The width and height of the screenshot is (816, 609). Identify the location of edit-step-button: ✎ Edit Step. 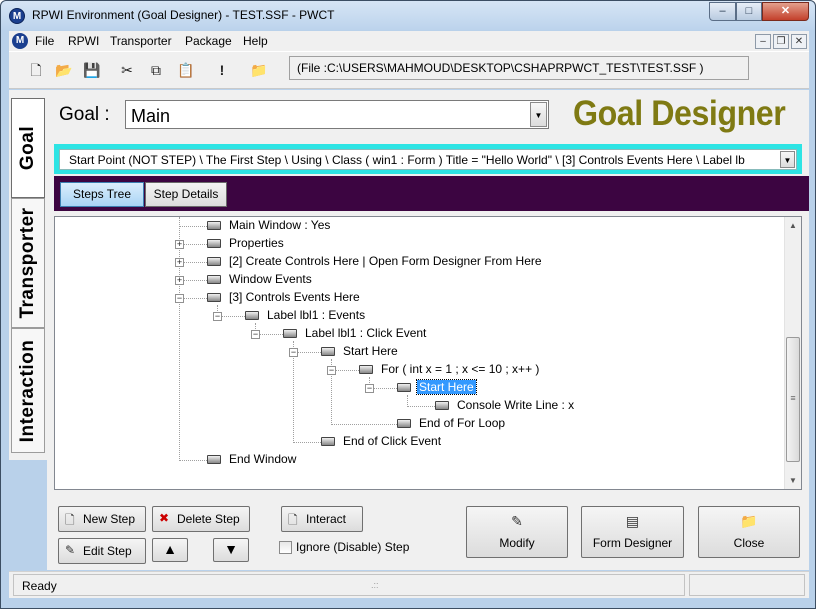
(102, 551).